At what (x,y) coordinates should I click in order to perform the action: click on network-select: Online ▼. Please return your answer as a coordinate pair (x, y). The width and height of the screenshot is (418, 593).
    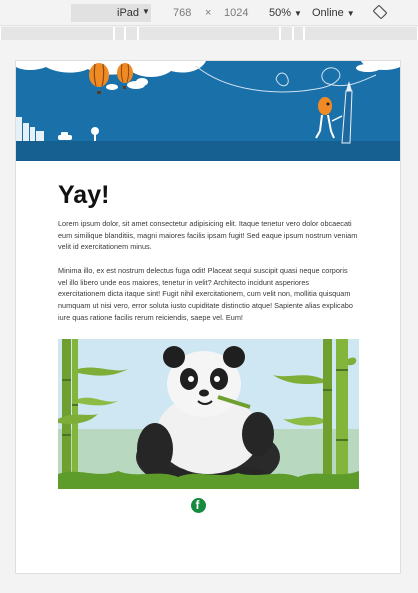
    Looking at the image, I should click on (333, 13).